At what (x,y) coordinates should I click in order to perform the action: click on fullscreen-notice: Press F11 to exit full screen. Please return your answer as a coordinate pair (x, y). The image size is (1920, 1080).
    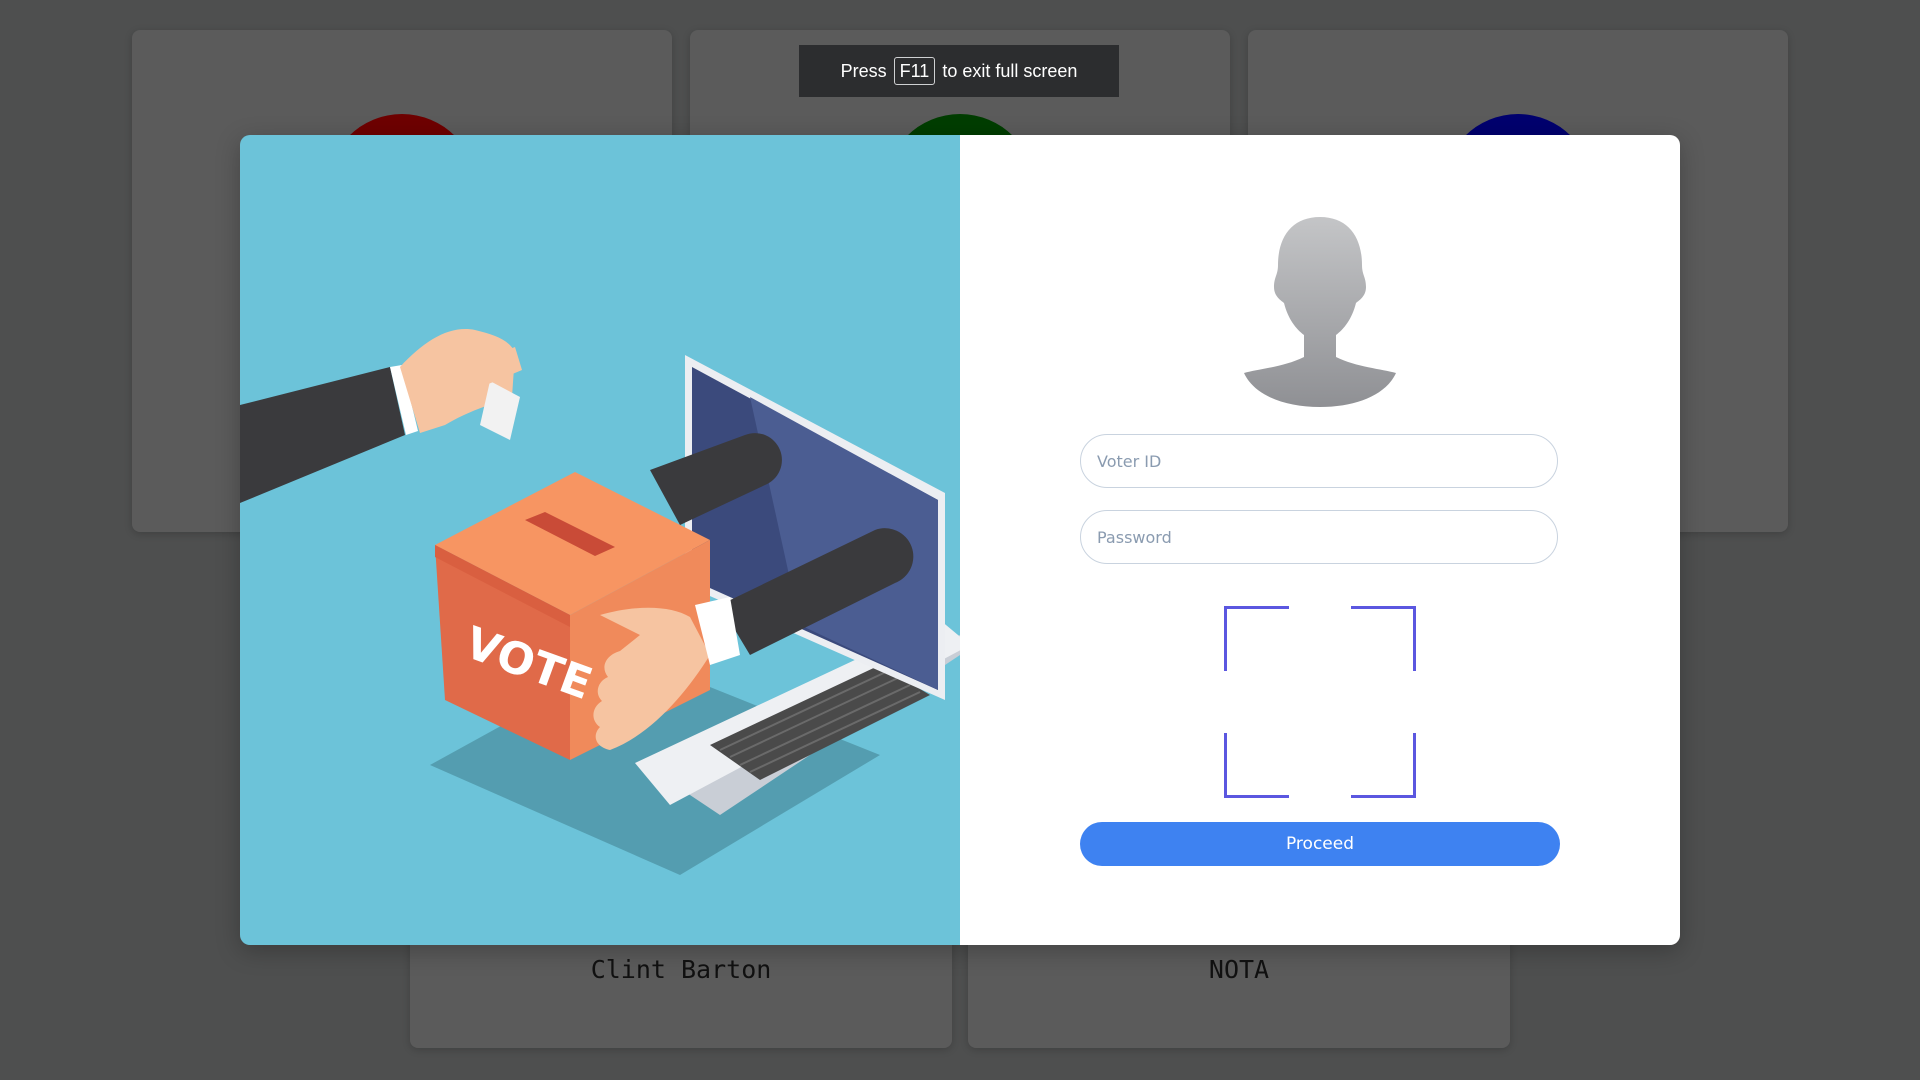
    Looking at the image, I should click on (959, 71).